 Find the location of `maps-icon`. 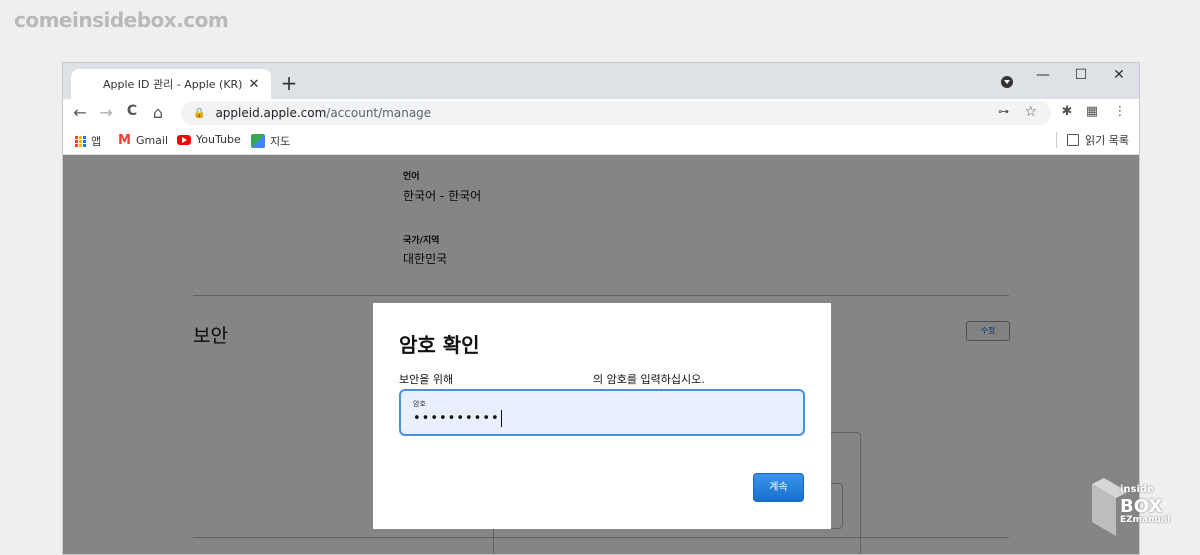

maps-icon is located at coordinates (258, 141).